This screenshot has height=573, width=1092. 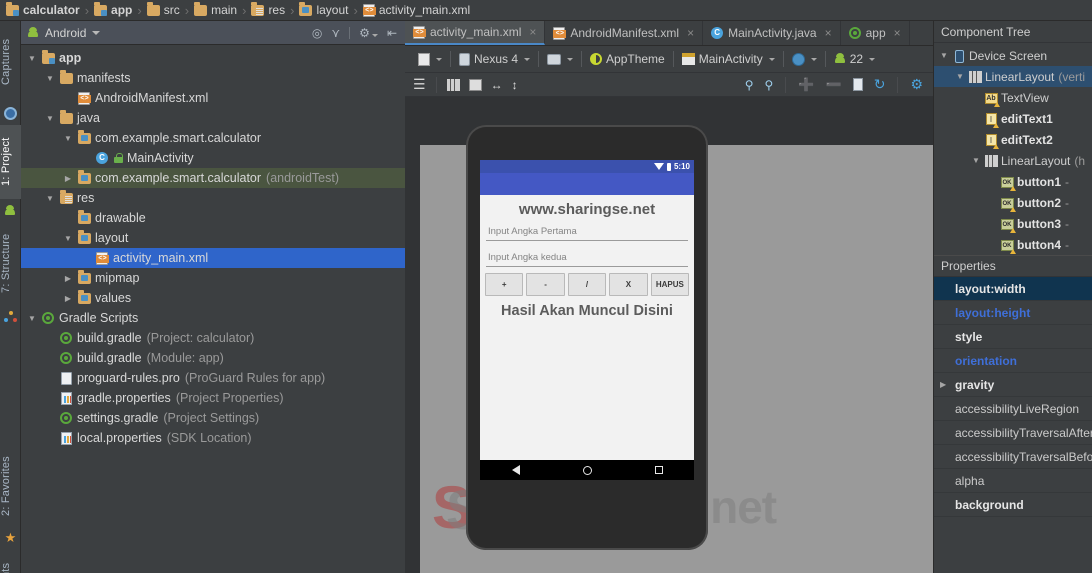 I want to click on component-tree-row: OK button3-, so click(x=1013, y=223).